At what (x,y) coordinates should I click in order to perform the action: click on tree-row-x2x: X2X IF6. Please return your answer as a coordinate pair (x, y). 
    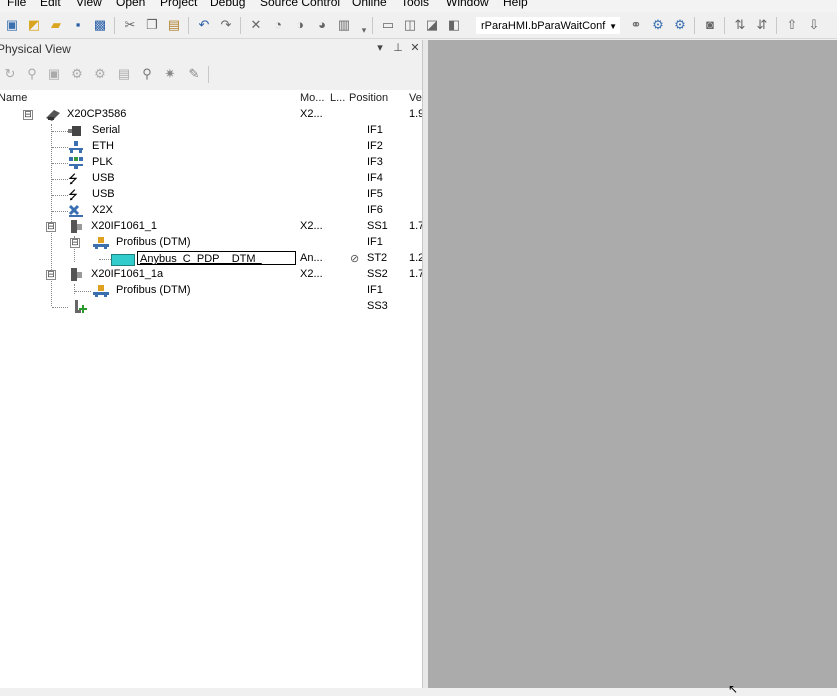
    Looking at the image, I should click on (211, 211).